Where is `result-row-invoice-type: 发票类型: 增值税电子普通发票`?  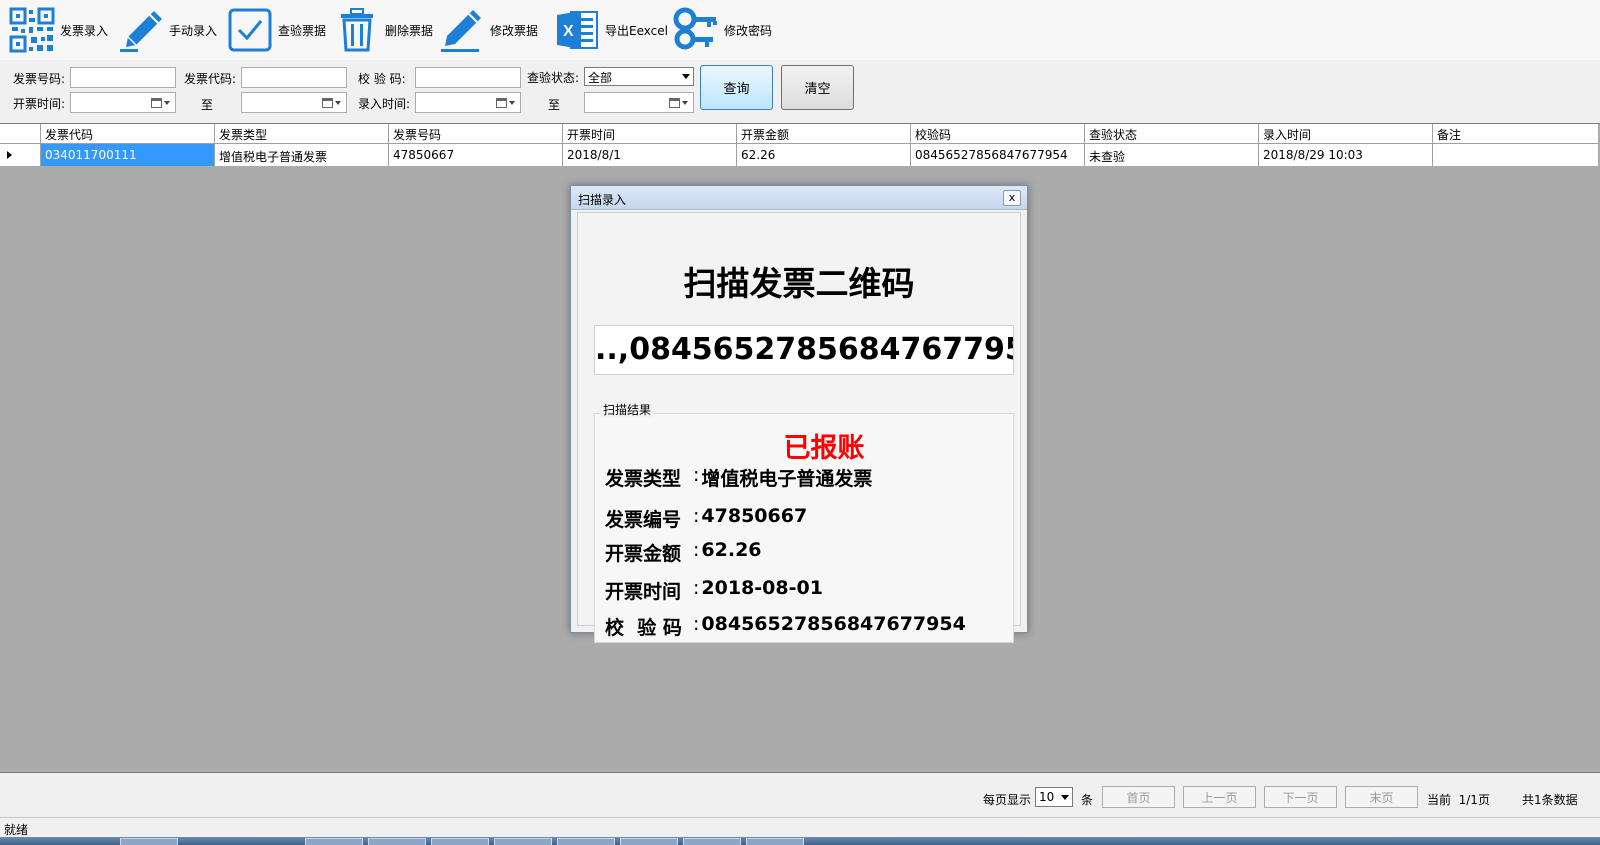 result-row-invoice-type: 发票类型: 增值税电子普通发票 is located at coordinates (738, 477).